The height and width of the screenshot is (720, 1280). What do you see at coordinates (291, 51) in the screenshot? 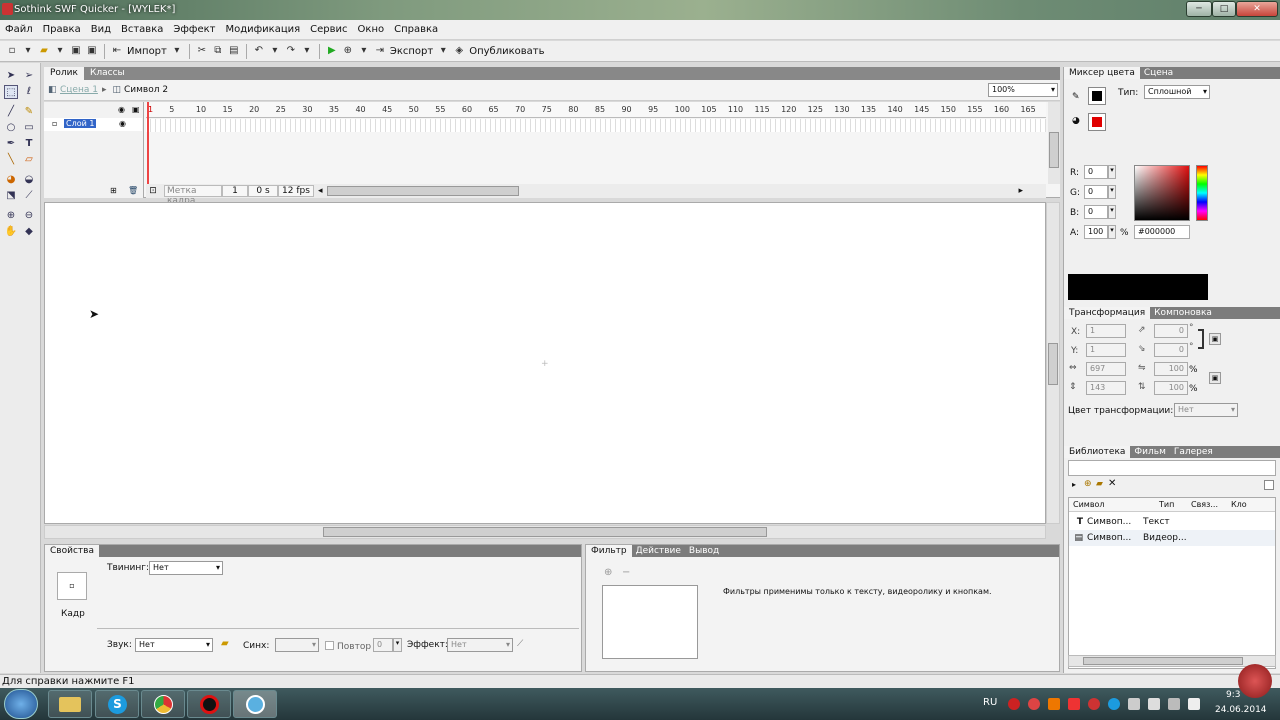
I see `redo-icon: ↷` at bounding box center [291, 51].